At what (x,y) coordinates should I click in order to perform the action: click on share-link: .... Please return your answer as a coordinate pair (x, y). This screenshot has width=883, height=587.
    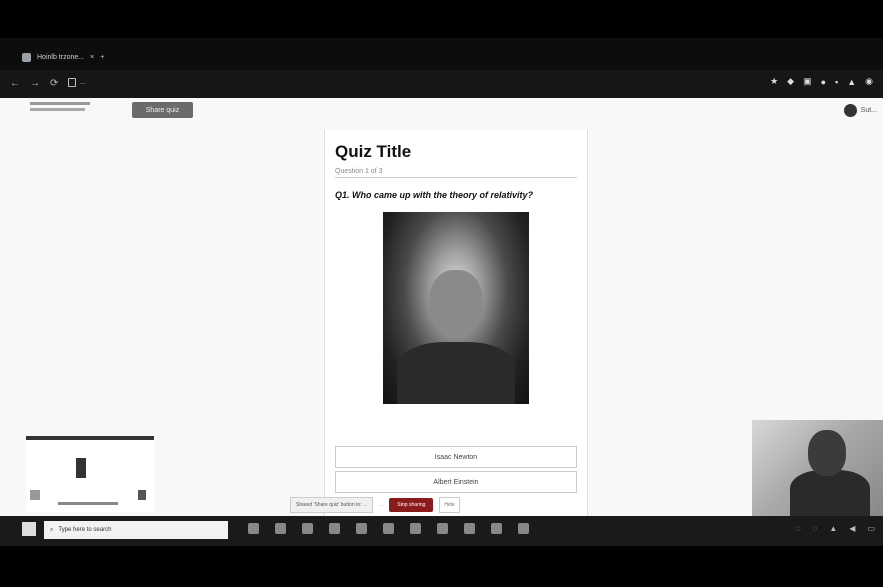
    Looking at the image, I should click on (381, 505).